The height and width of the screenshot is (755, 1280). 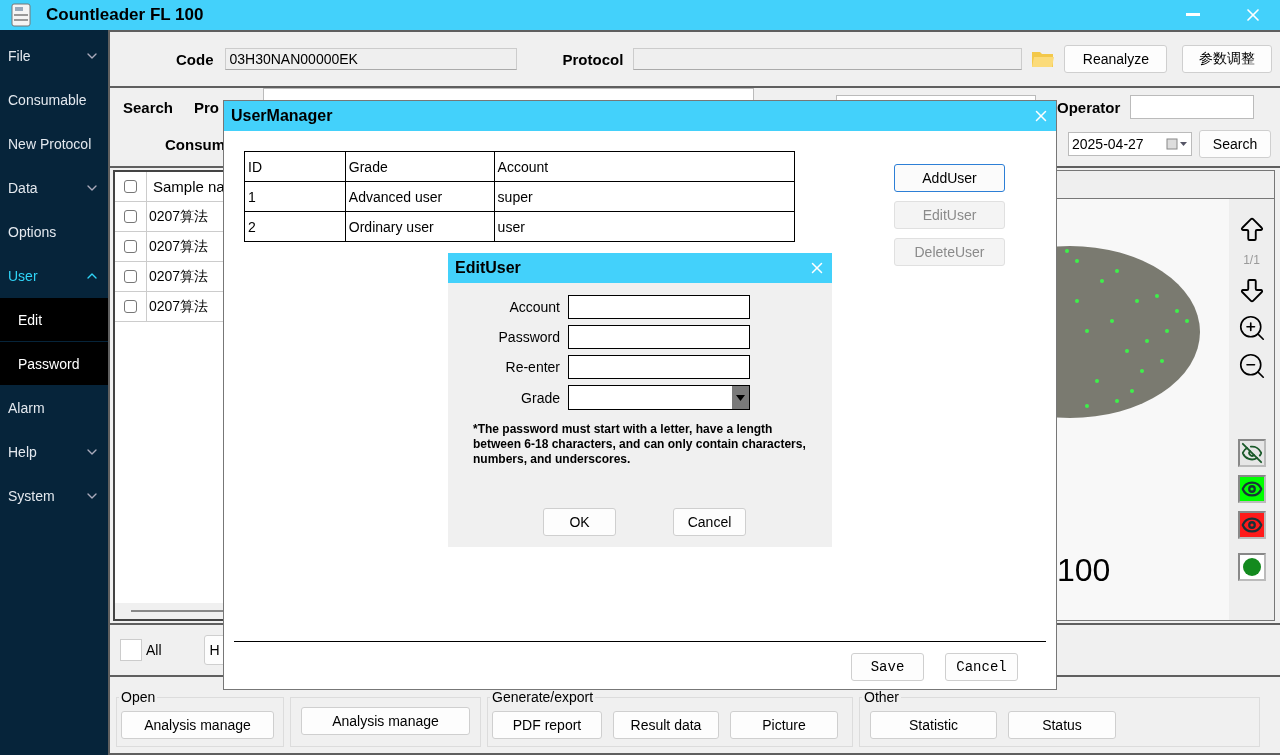 What do you see at coordinates (149, 107) in the screenshot?
I see `search-title: Search` at bounding box center [149, 107].